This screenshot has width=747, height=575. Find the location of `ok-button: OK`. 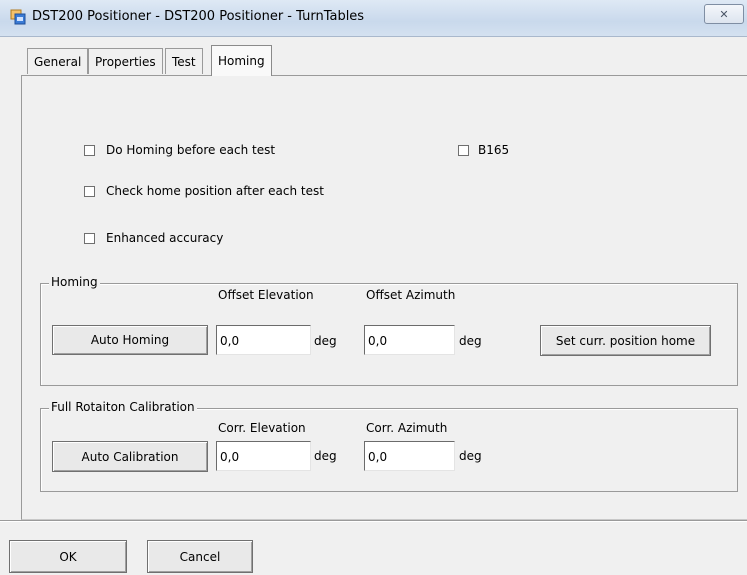

ok-button: OK is located at coordinates (68, 556).